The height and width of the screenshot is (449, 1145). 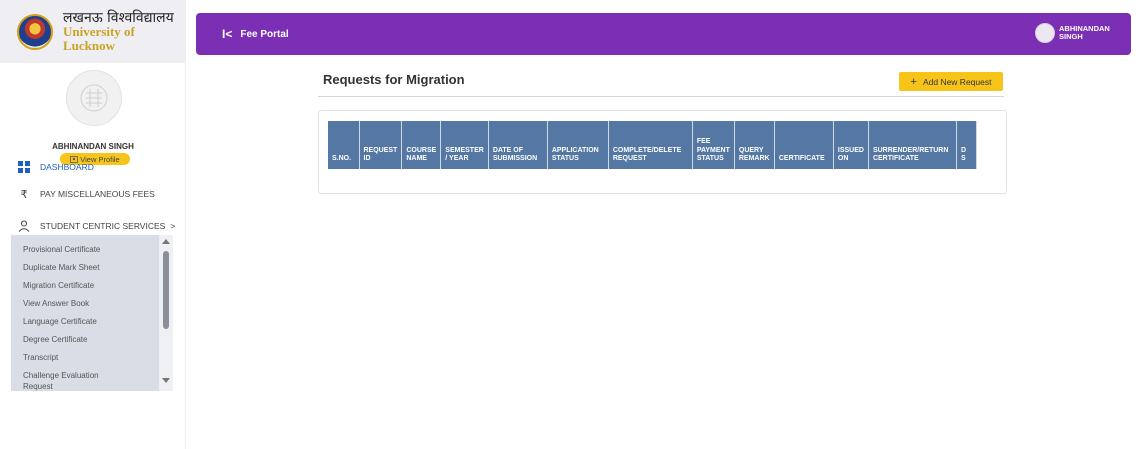 I want to click on table-column-header: DATE OF SUBMISSION, so click(x=518, y=145).